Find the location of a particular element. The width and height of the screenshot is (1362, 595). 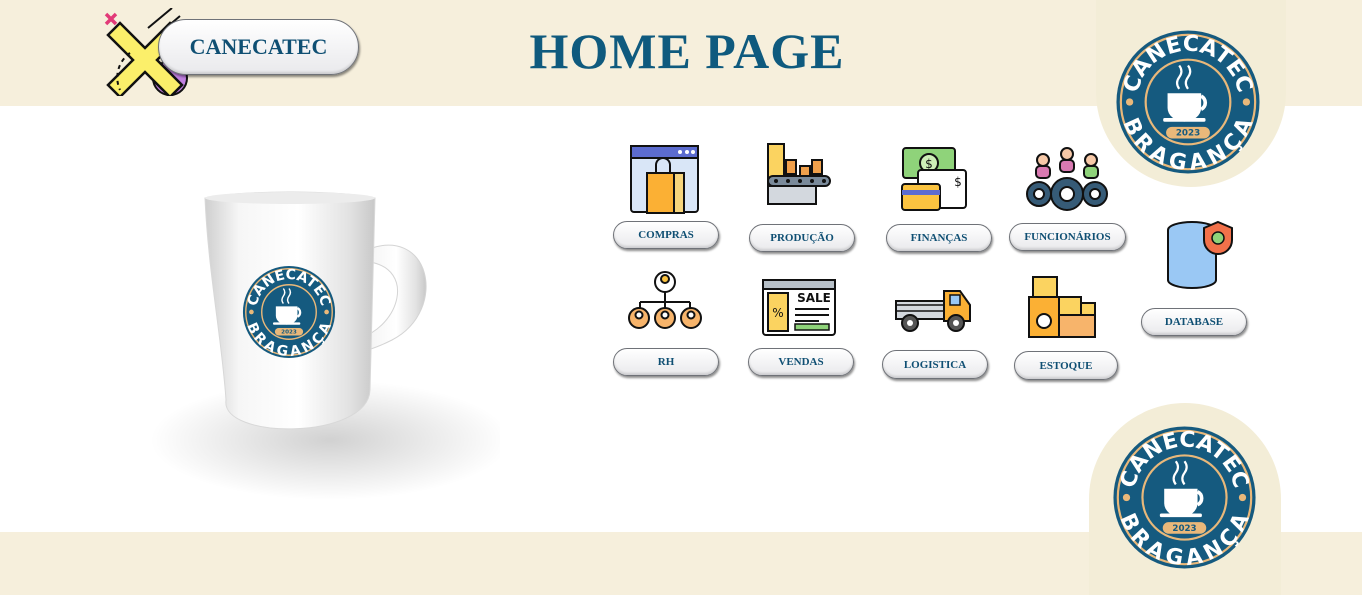

shopping-bag-browser-icon is located at coordinates (664, 179).